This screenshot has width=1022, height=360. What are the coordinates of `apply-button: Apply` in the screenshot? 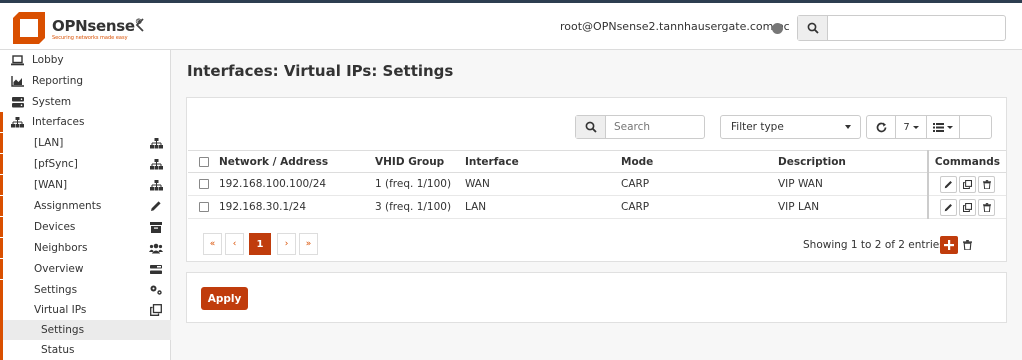 It's located at (224, 298).